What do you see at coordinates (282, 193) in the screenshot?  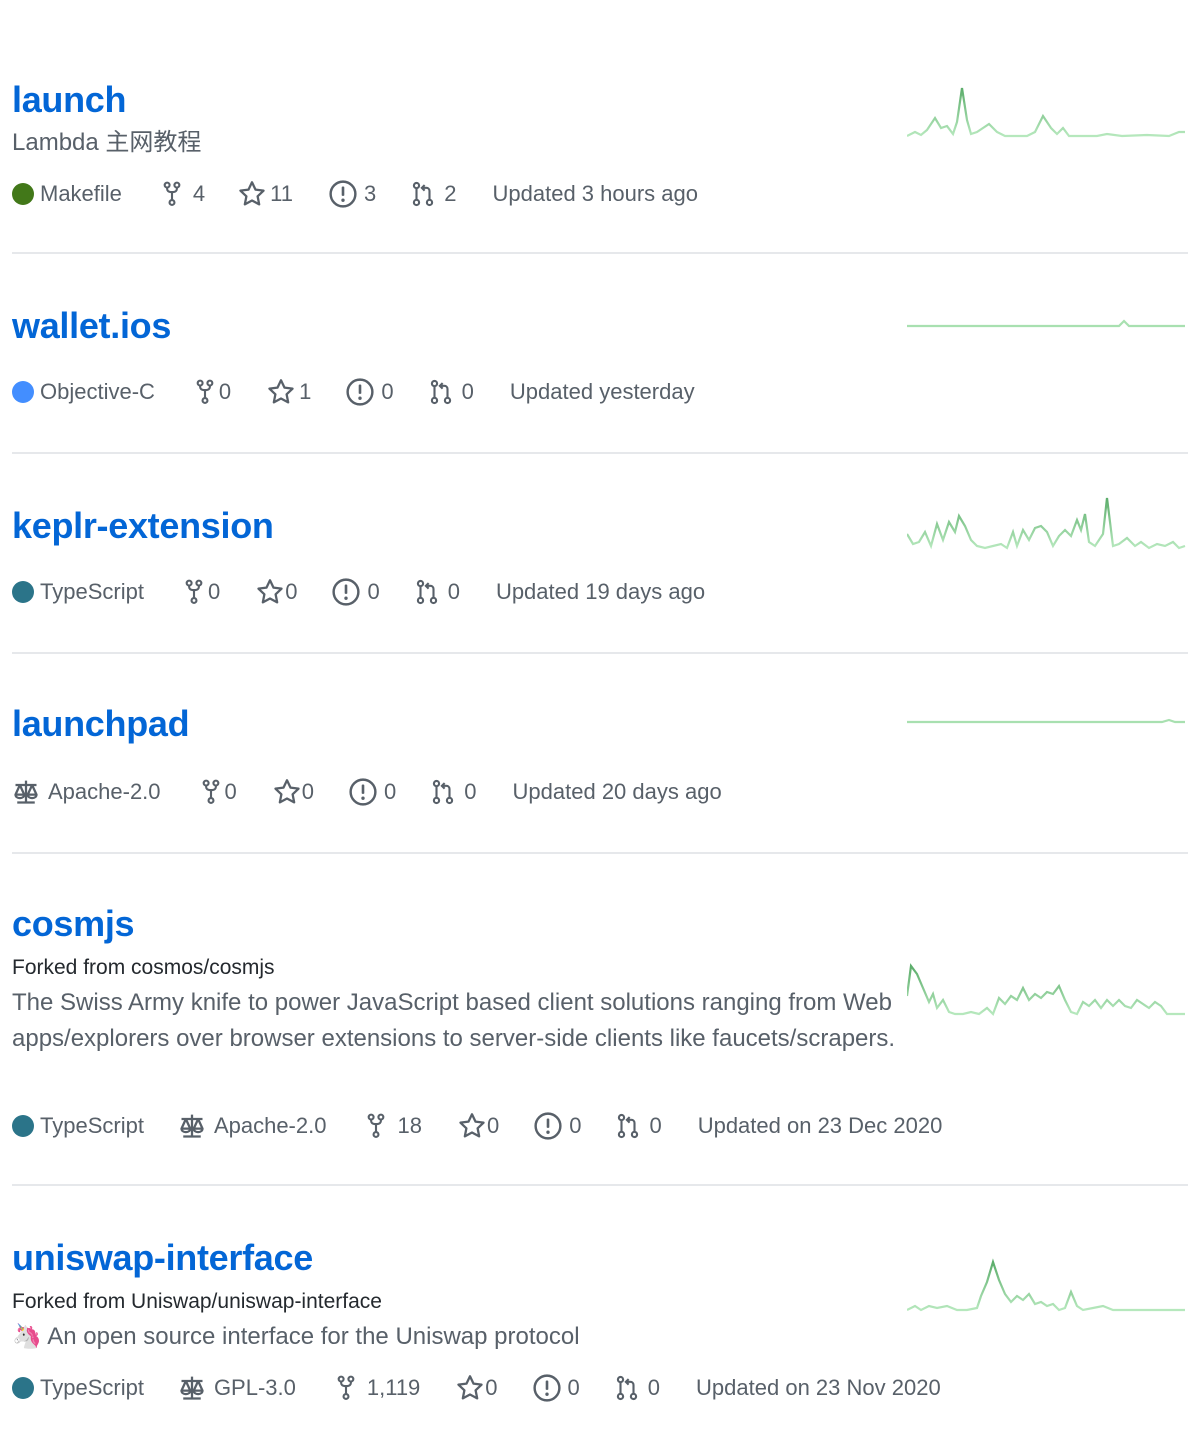 I see `stars-count: 11` at bounding box center [282, 193].